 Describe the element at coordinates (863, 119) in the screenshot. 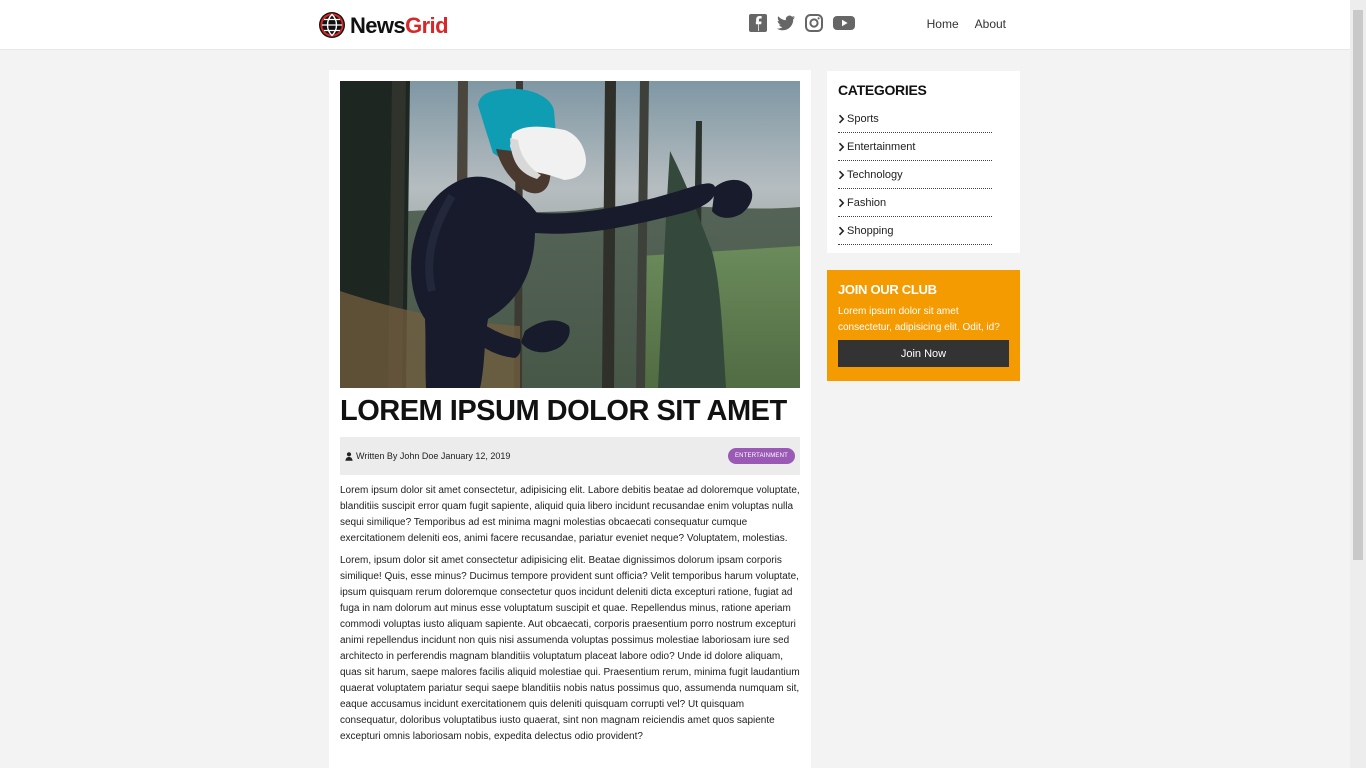

I see `category-label: Sports` at that location.